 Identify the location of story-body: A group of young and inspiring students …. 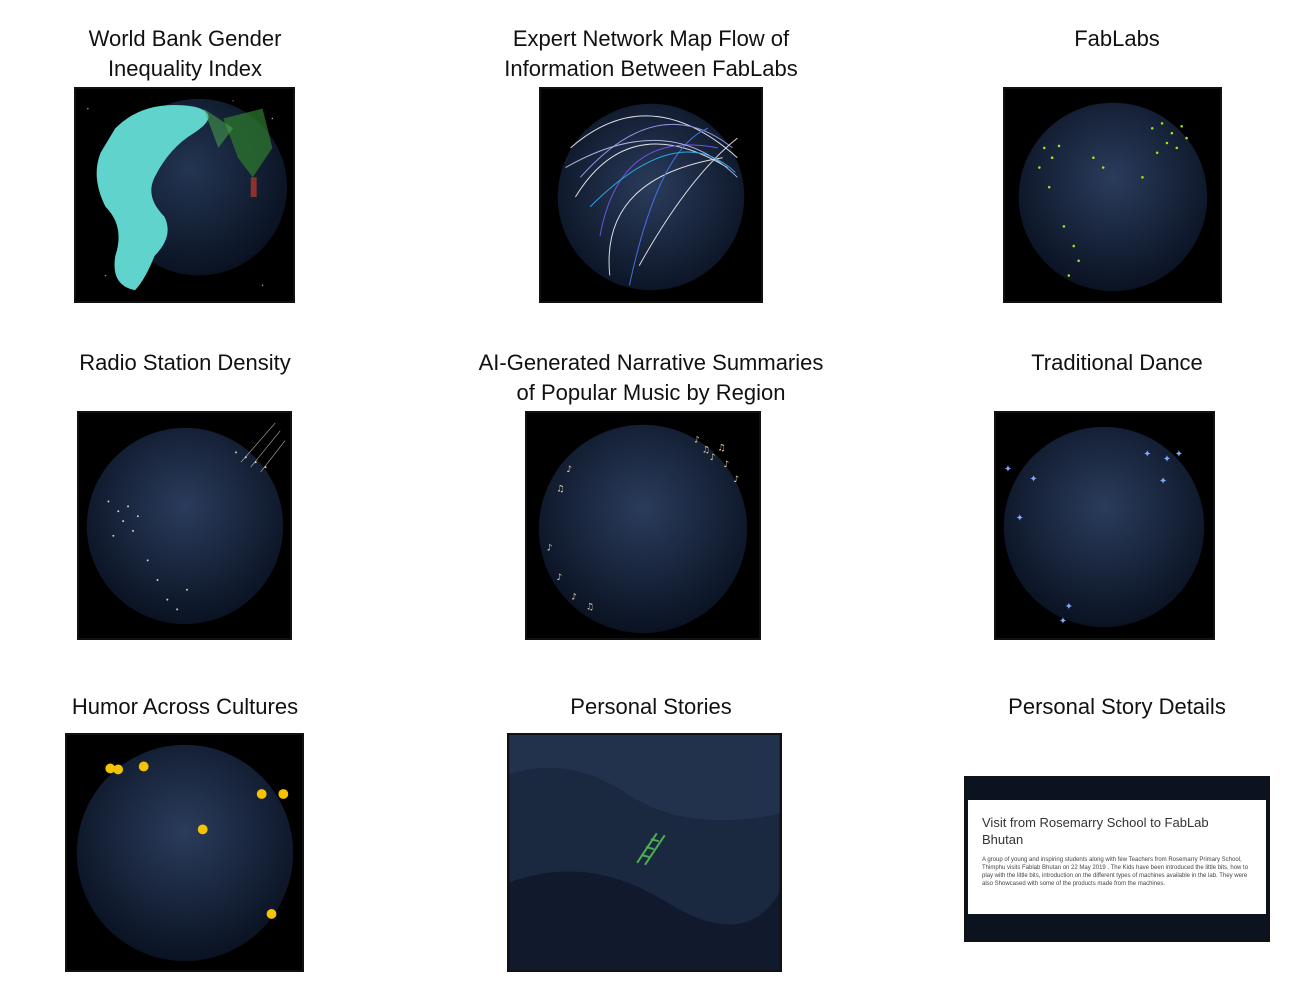
(1115, 872).